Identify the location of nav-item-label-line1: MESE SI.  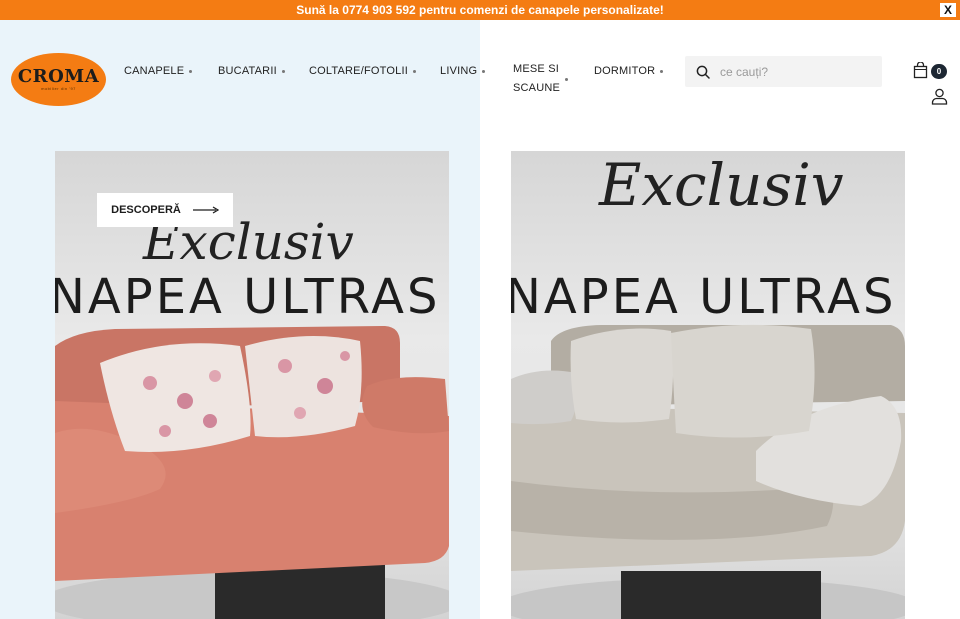
(536, 69).